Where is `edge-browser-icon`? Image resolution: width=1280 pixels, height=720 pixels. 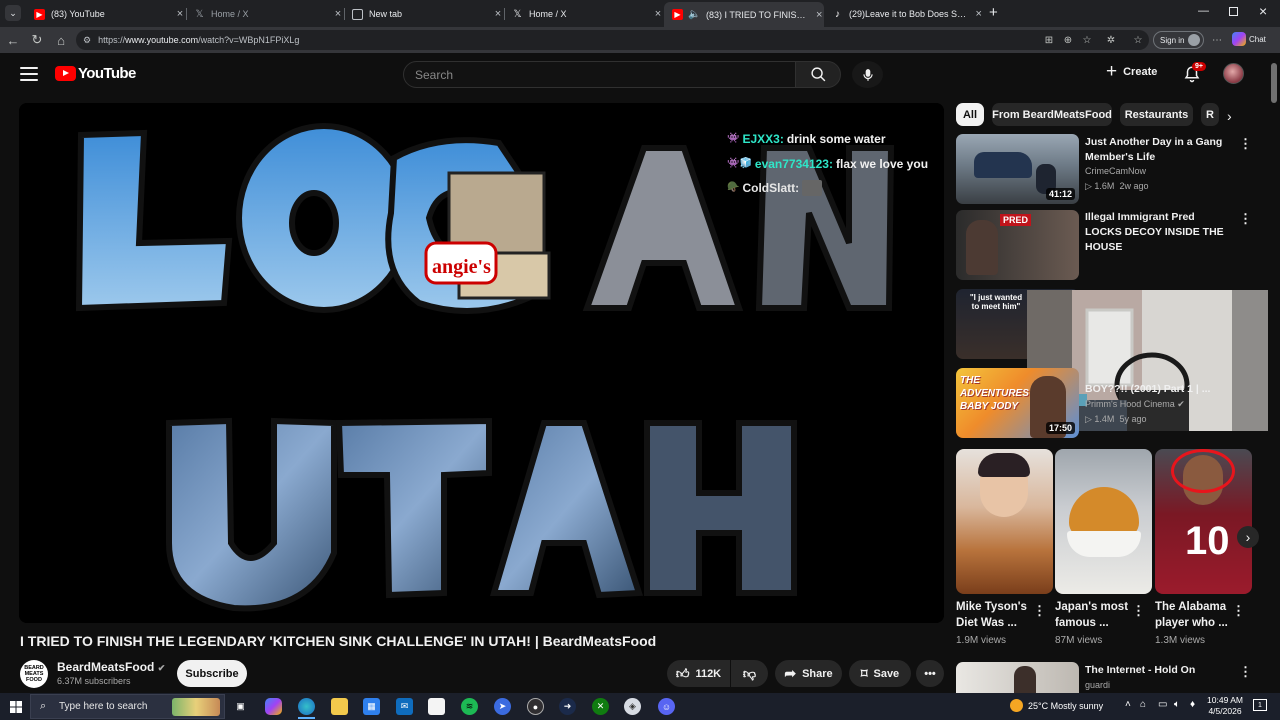 edge-browser-icon is located at coordinates (306, 706).